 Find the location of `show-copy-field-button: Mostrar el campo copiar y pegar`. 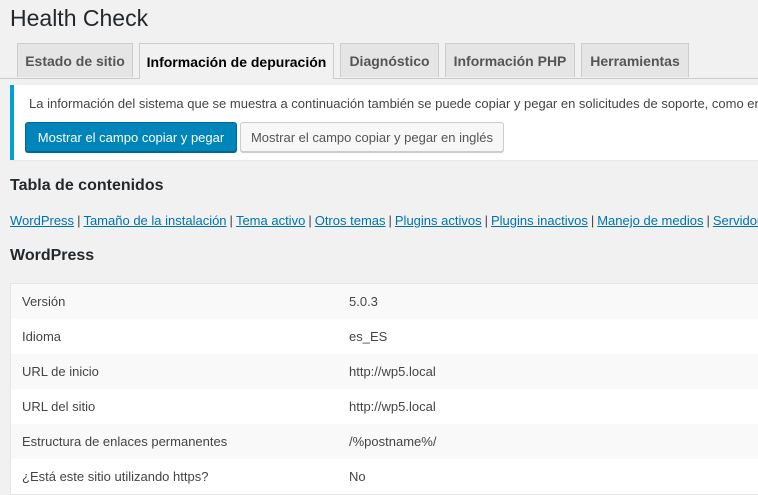

show-copy-field-button: Mostrar el campo copiar y pegar is located at coordinates (131, 137).